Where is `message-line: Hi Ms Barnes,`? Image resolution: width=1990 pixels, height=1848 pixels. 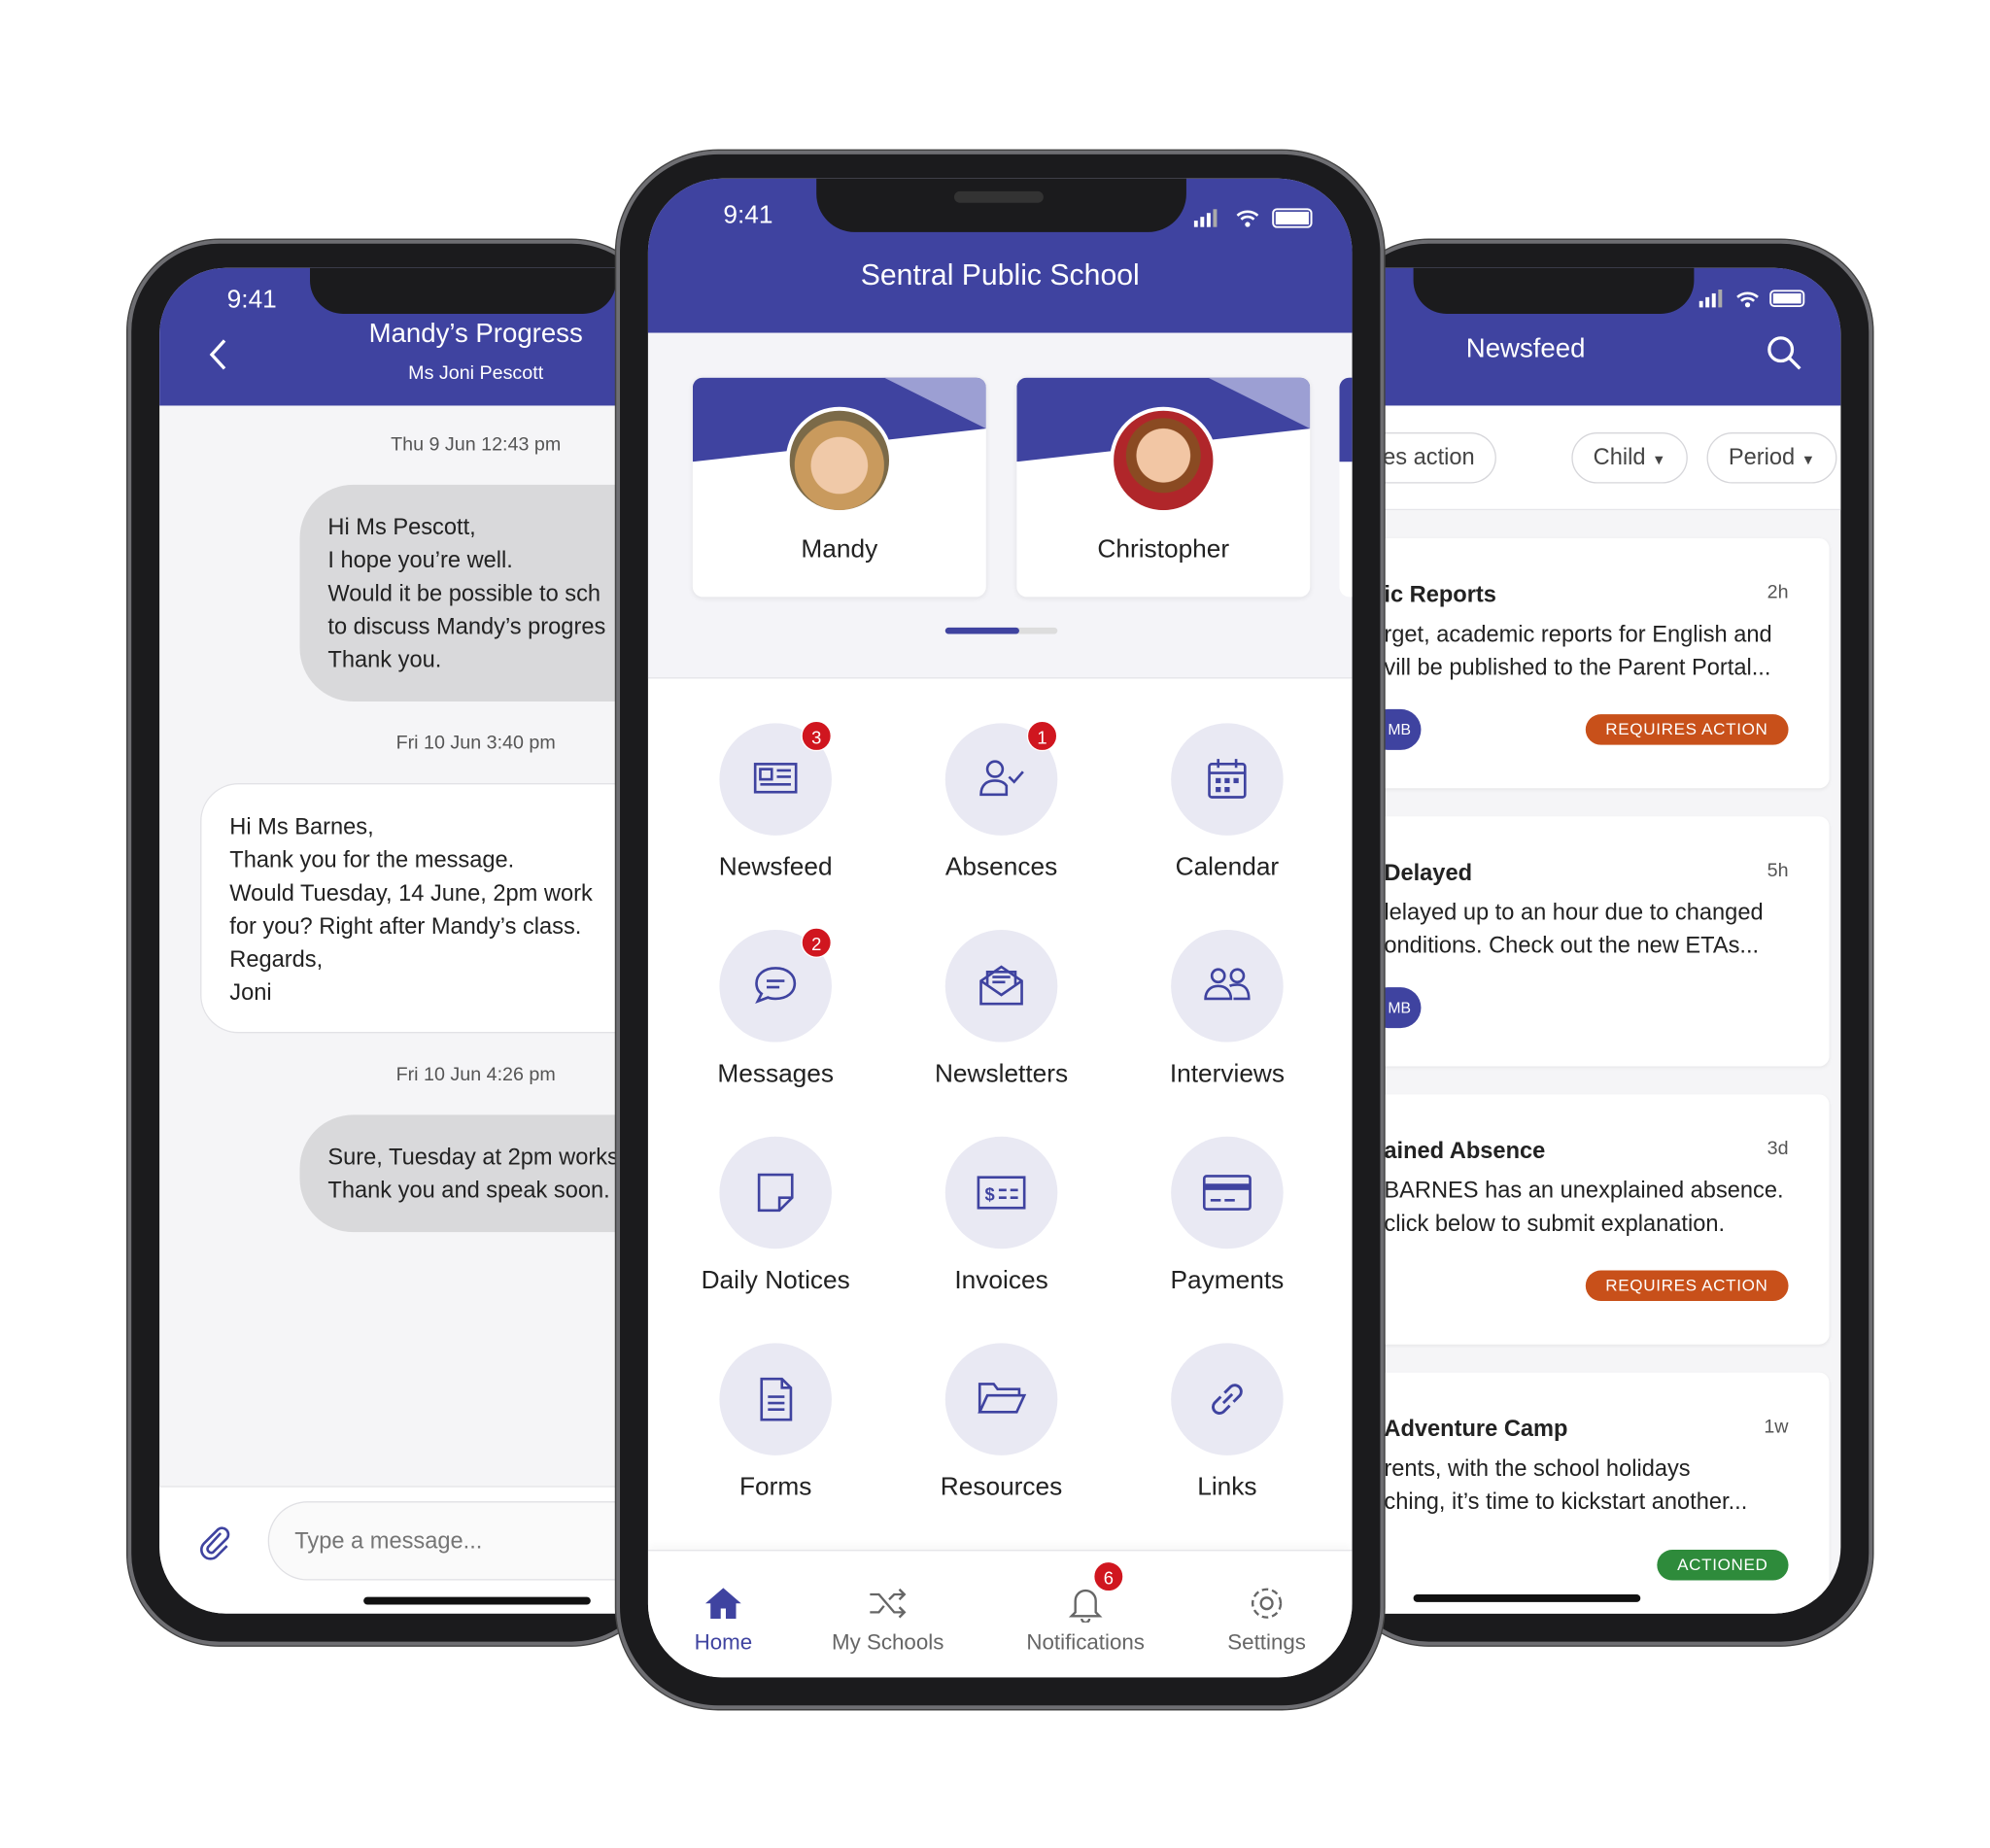 message-line: Hi Ms Barnes, is located at coordinates (301, 826).